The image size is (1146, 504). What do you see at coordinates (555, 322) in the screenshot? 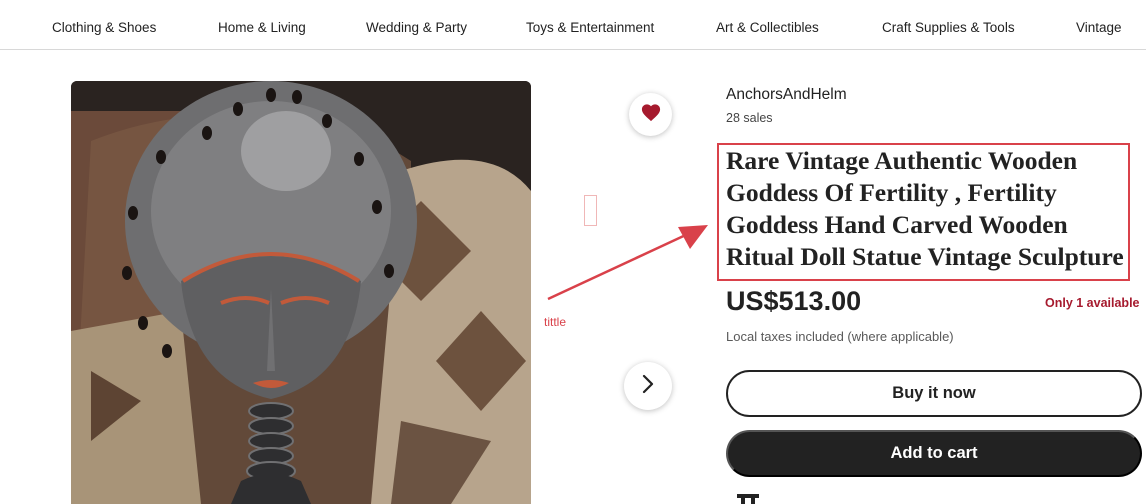
I see `annotation-label: tittle` at bounding box center [555, 322].